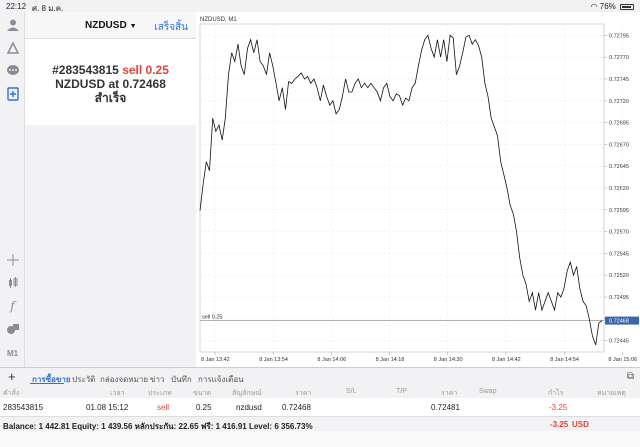 Image resolution: width=640 pixels, height=447 pixels. I want to click on layout-icon: ⧉, so click(630, 376).